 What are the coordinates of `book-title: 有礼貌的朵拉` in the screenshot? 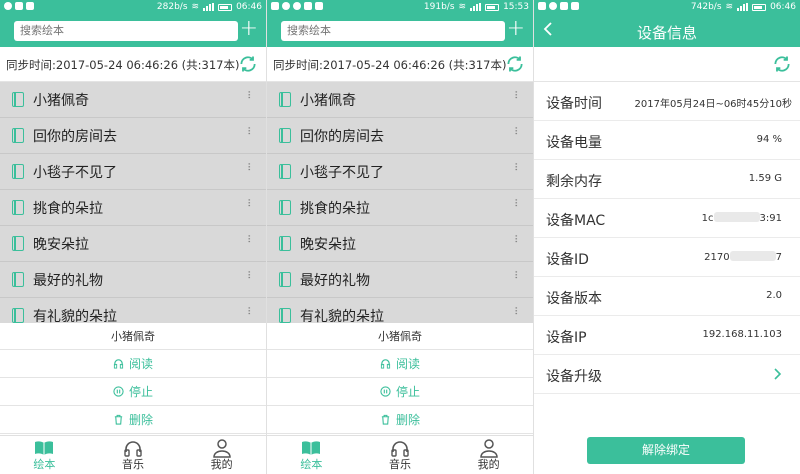 It's located at (342, 316).